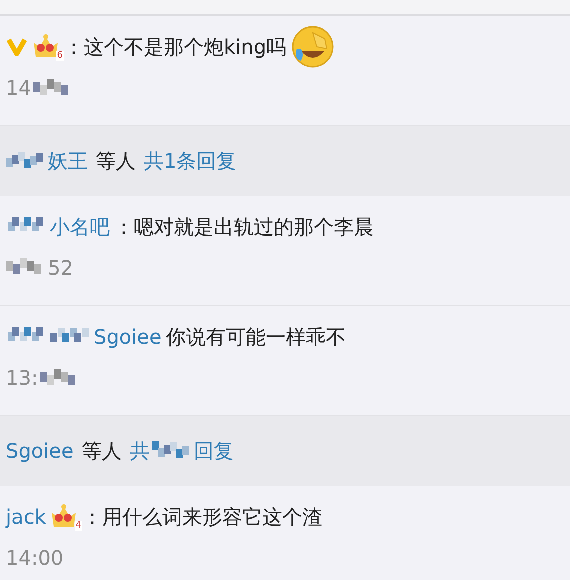 This screenshot has width=570, height=580. Describe the element at coordinates (312, 47) in the screenshot. I see `emoji-icon` at that location.